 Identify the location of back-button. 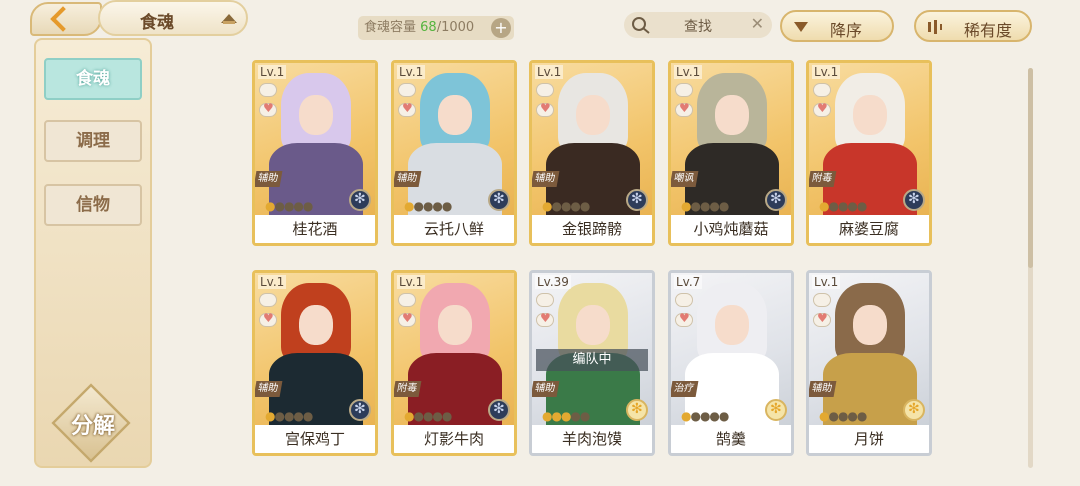
(66, 19).